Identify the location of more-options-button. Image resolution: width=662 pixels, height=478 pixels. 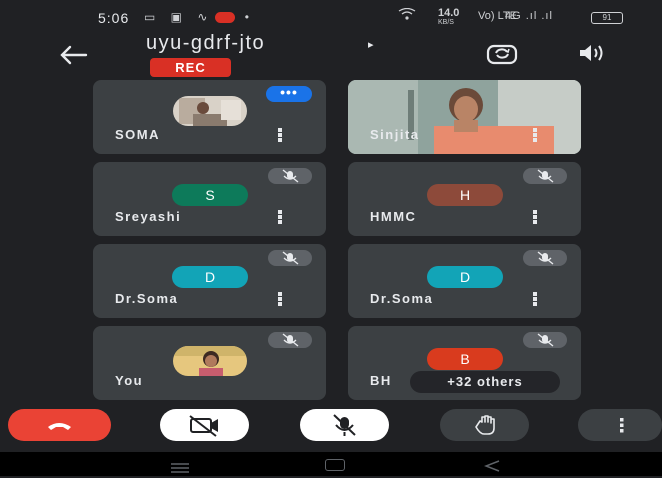
(620, 425).